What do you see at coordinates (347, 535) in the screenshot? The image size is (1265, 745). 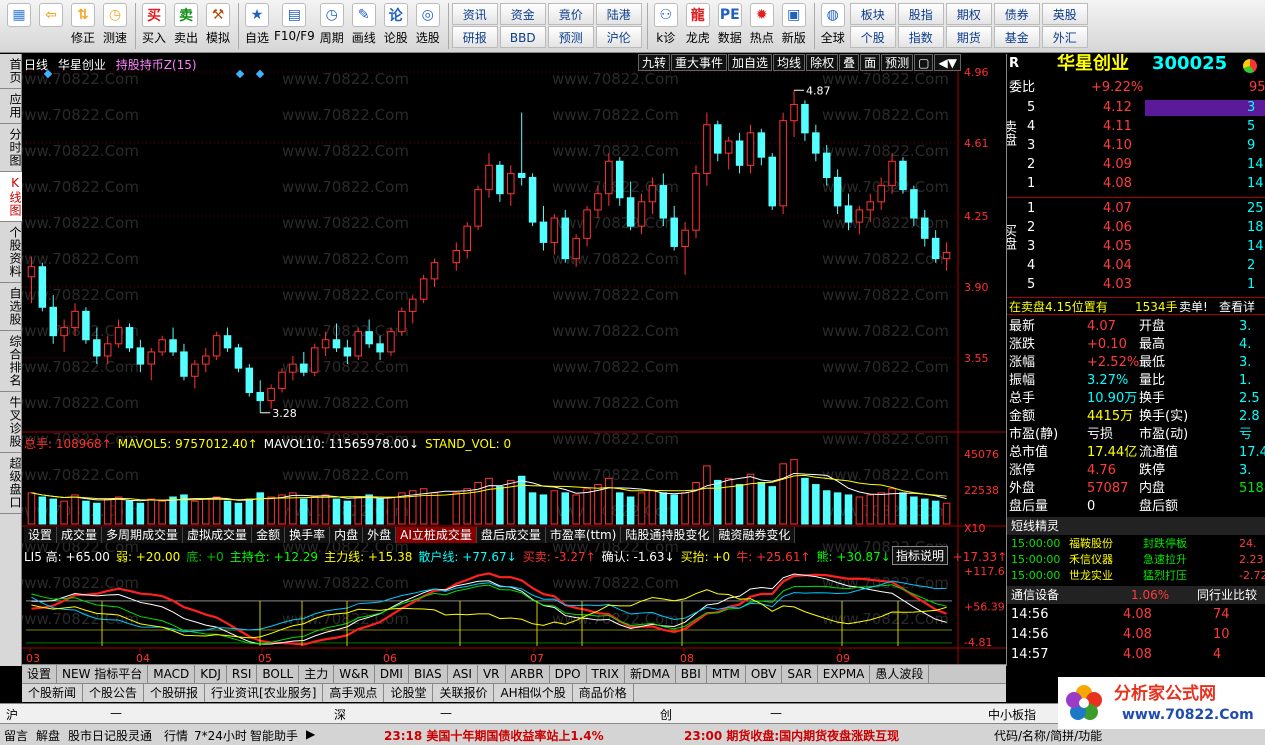 I see `volume-subtab-6: 内盘` at bounding box center [347, 535].